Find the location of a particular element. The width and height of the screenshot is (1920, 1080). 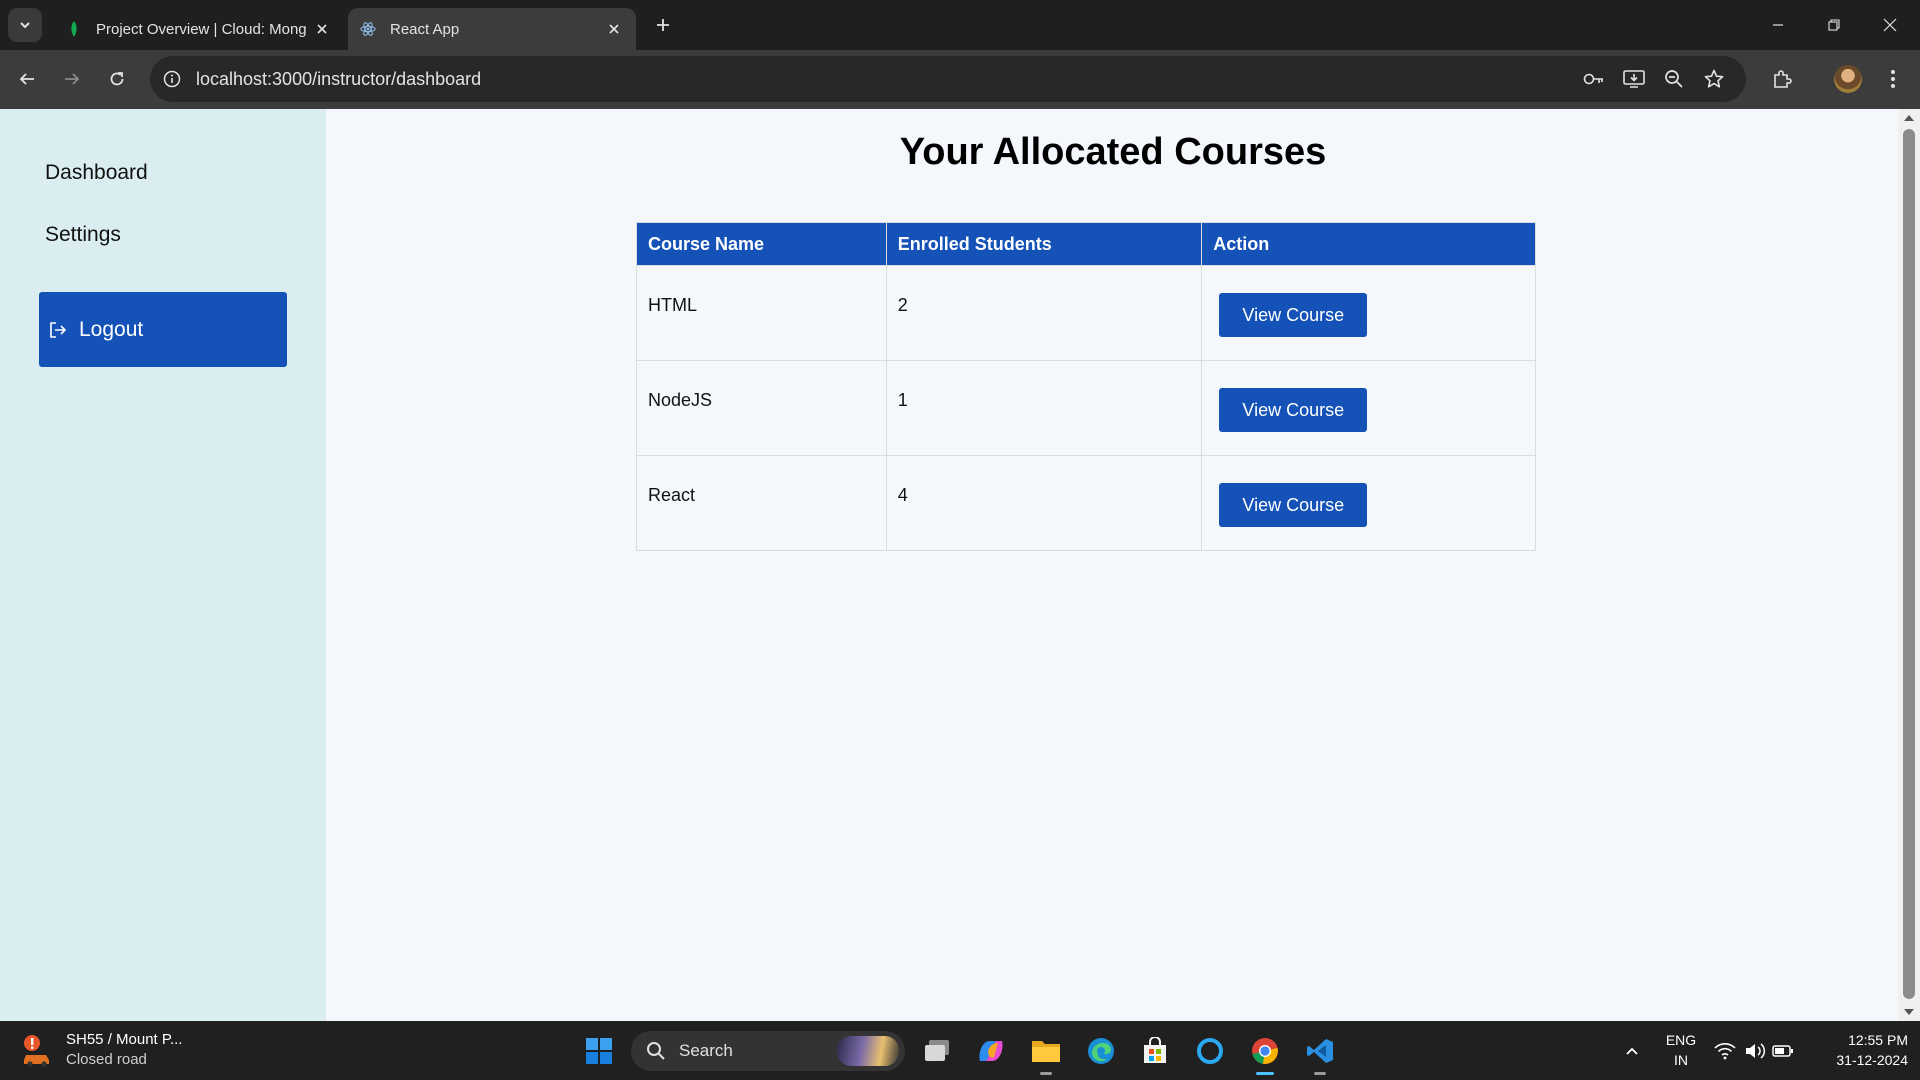

folder-icon is located at coordinates (1046, 1051).